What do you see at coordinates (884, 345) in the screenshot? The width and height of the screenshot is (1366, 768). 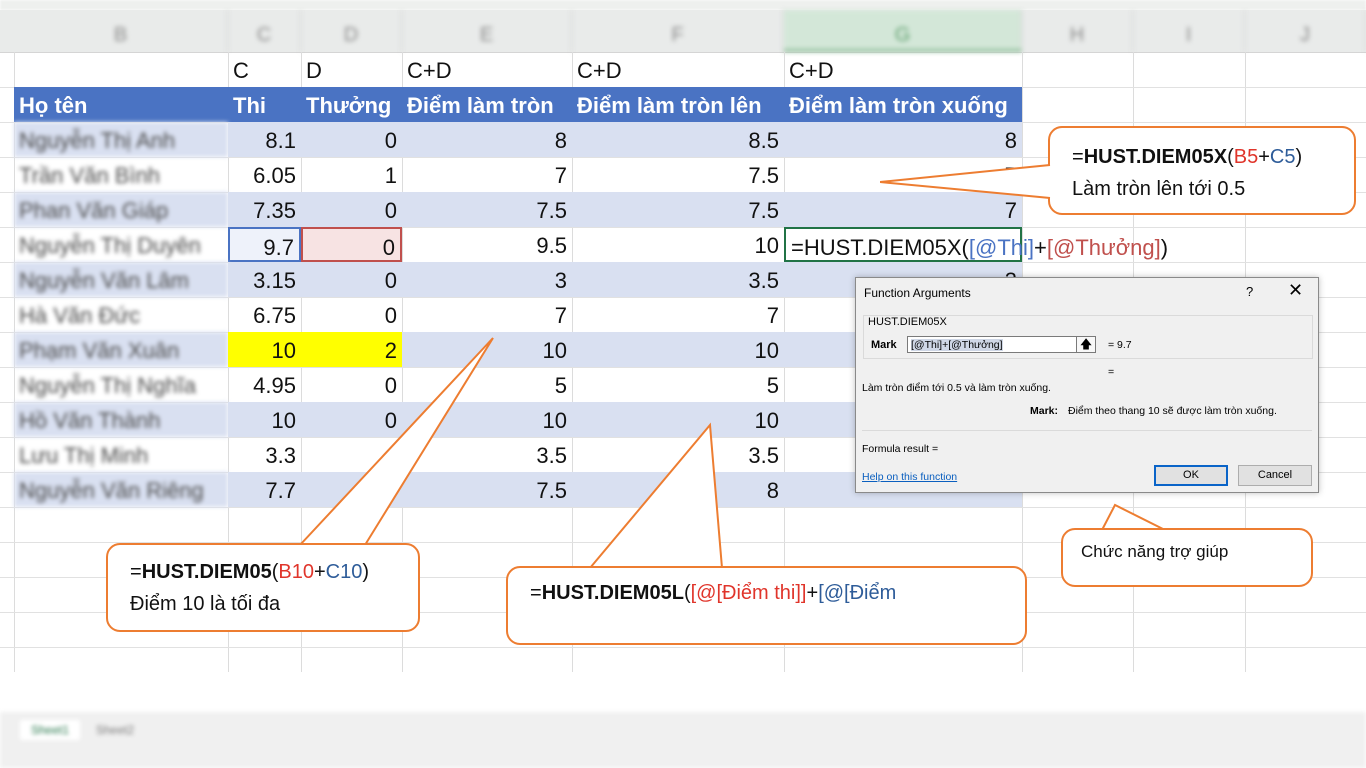 I see `argument-label: Mark` at bounding box center [884, 345].